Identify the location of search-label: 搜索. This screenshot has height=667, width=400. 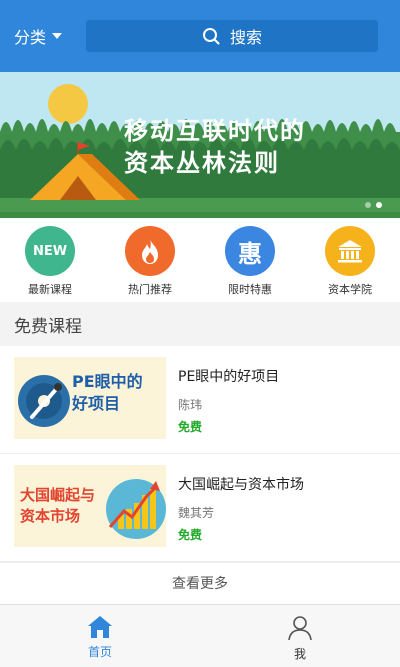
(245, 37).